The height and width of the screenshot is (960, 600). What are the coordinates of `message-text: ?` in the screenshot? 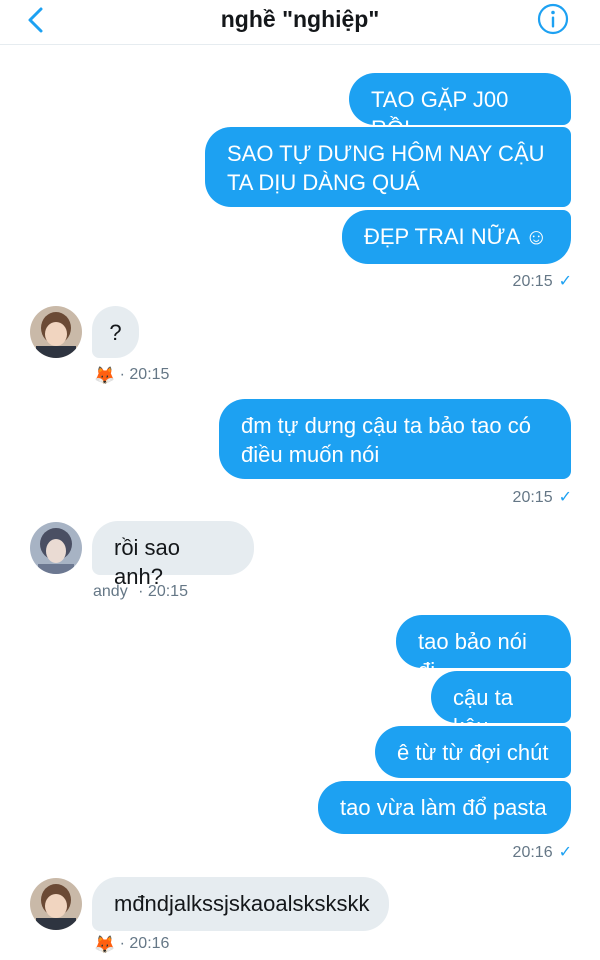 It's located at (115, 332).